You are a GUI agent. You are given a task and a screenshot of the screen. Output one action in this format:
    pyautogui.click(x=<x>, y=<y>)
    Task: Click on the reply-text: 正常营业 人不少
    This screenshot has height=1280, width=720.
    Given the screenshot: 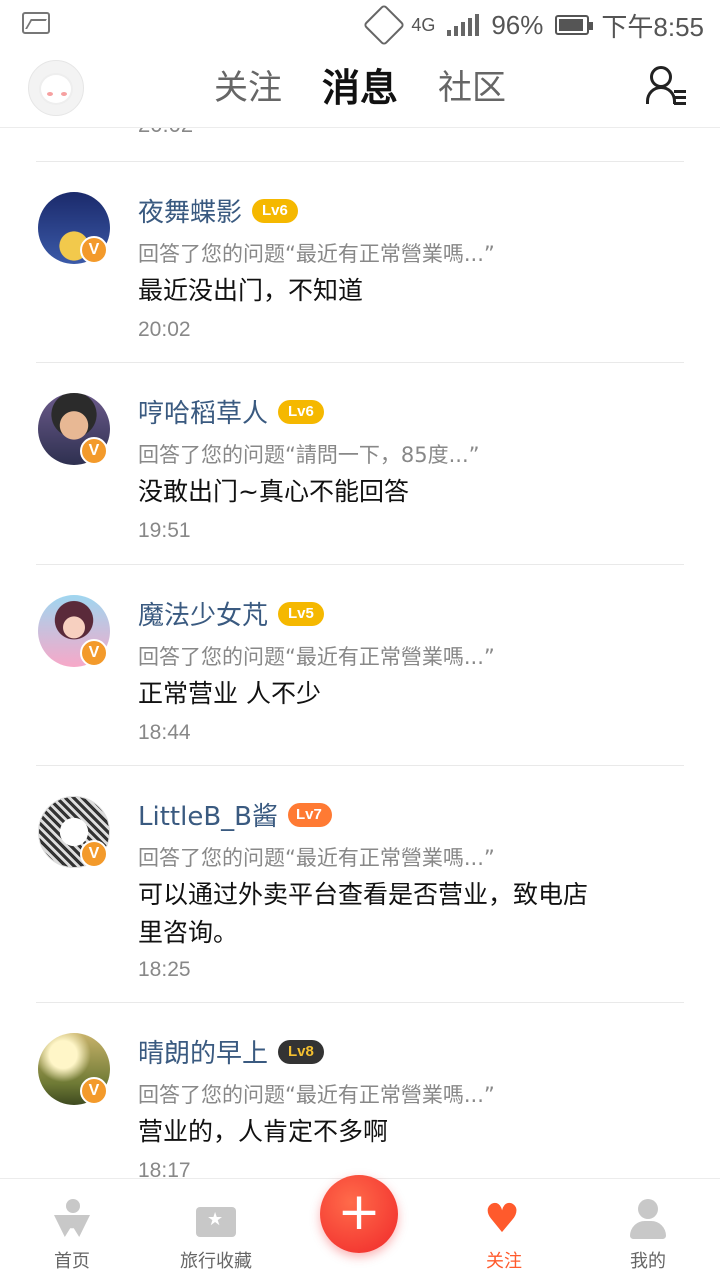 What is the action you would take?
    pyautogui.click(x=229, y=693)
    